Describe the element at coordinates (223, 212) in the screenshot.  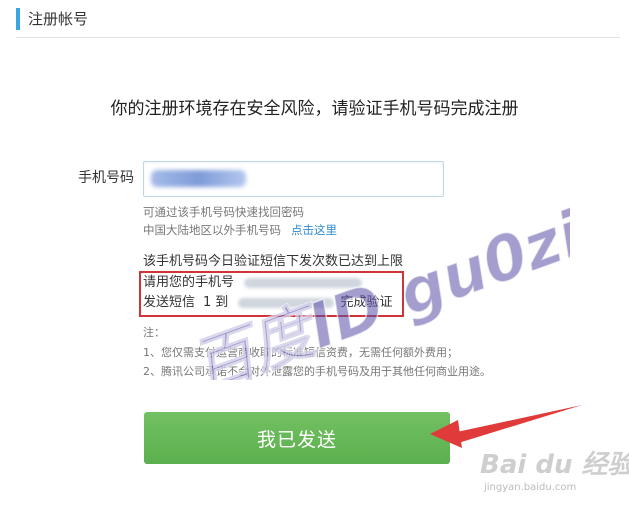
I see `hint-recover-password: 可通过该手机号码快速找回密码` at that location.